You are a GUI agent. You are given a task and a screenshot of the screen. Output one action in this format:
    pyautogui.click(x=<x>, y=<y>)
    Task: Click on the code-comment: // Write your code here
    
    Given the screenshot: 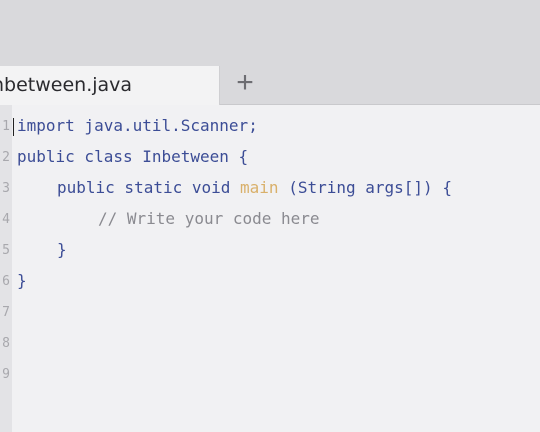 What is the action you would take?
    pyautogui.click(x=209, y=218)
    